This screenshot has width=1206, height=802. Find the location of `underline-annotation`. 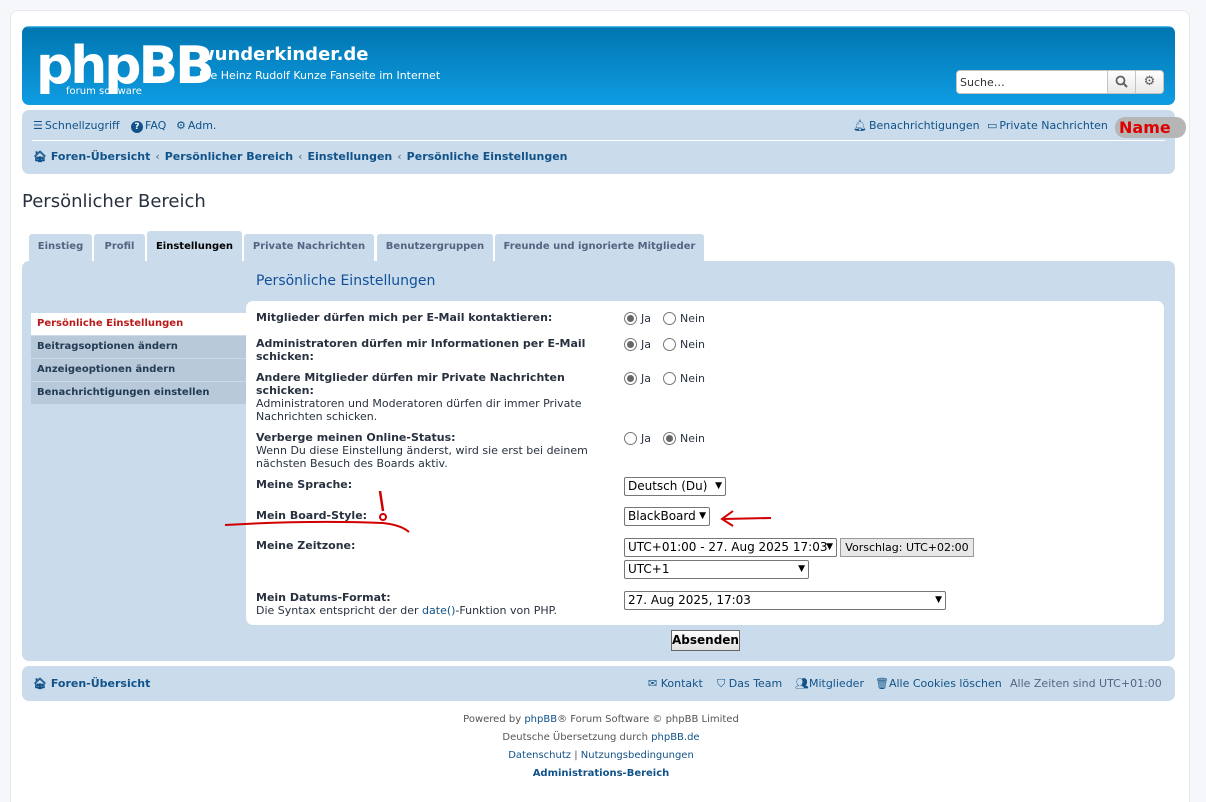

underline-annotation is located at coordinates (317, 526).